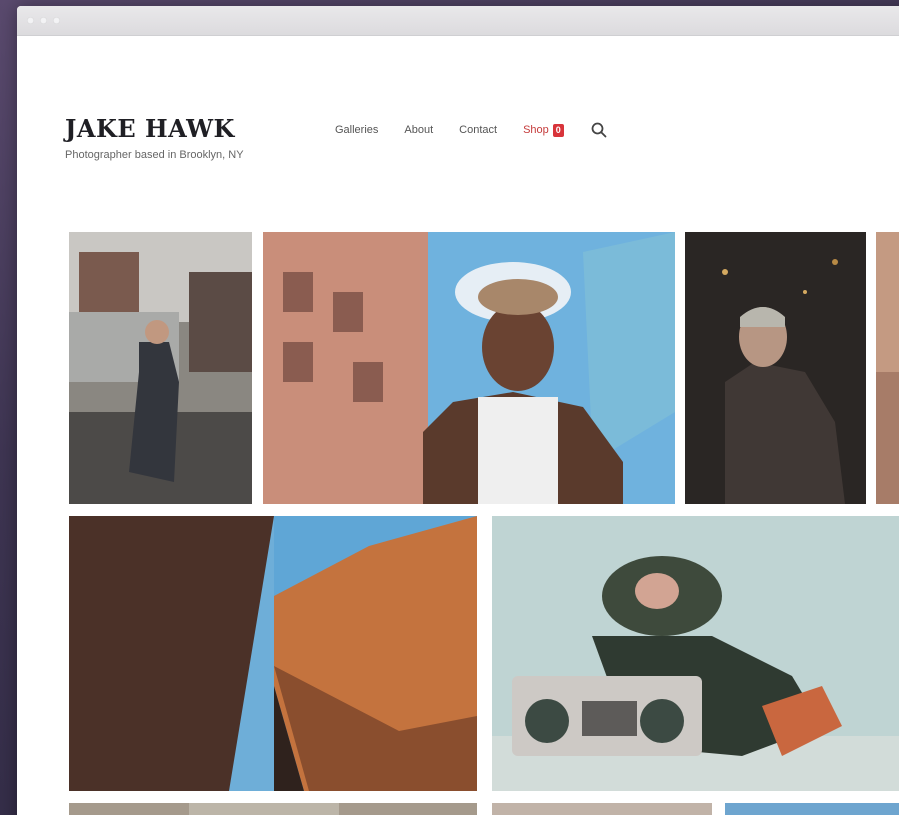  I want to click on gallery-photo-partial-right, so click(887, 368).